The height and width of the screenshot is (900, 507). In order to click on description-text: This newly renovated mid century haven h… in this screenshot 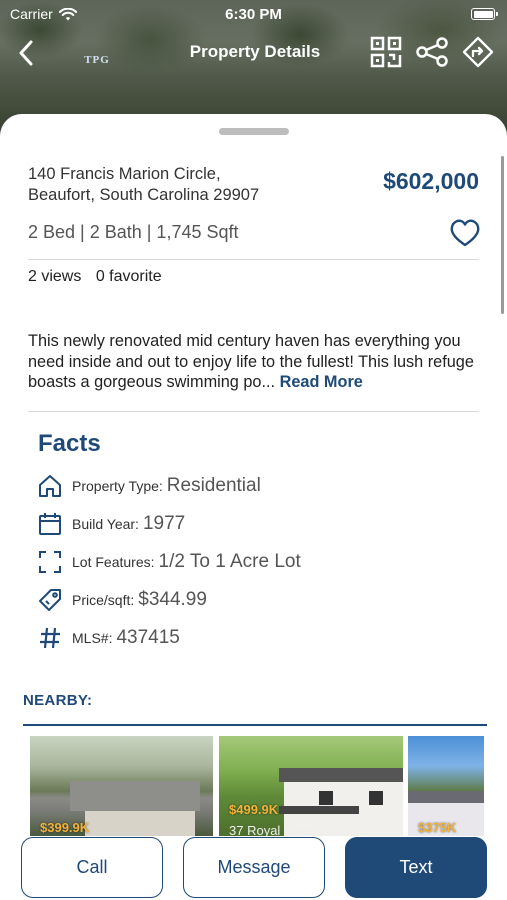, I will do `click(251, 361)`.